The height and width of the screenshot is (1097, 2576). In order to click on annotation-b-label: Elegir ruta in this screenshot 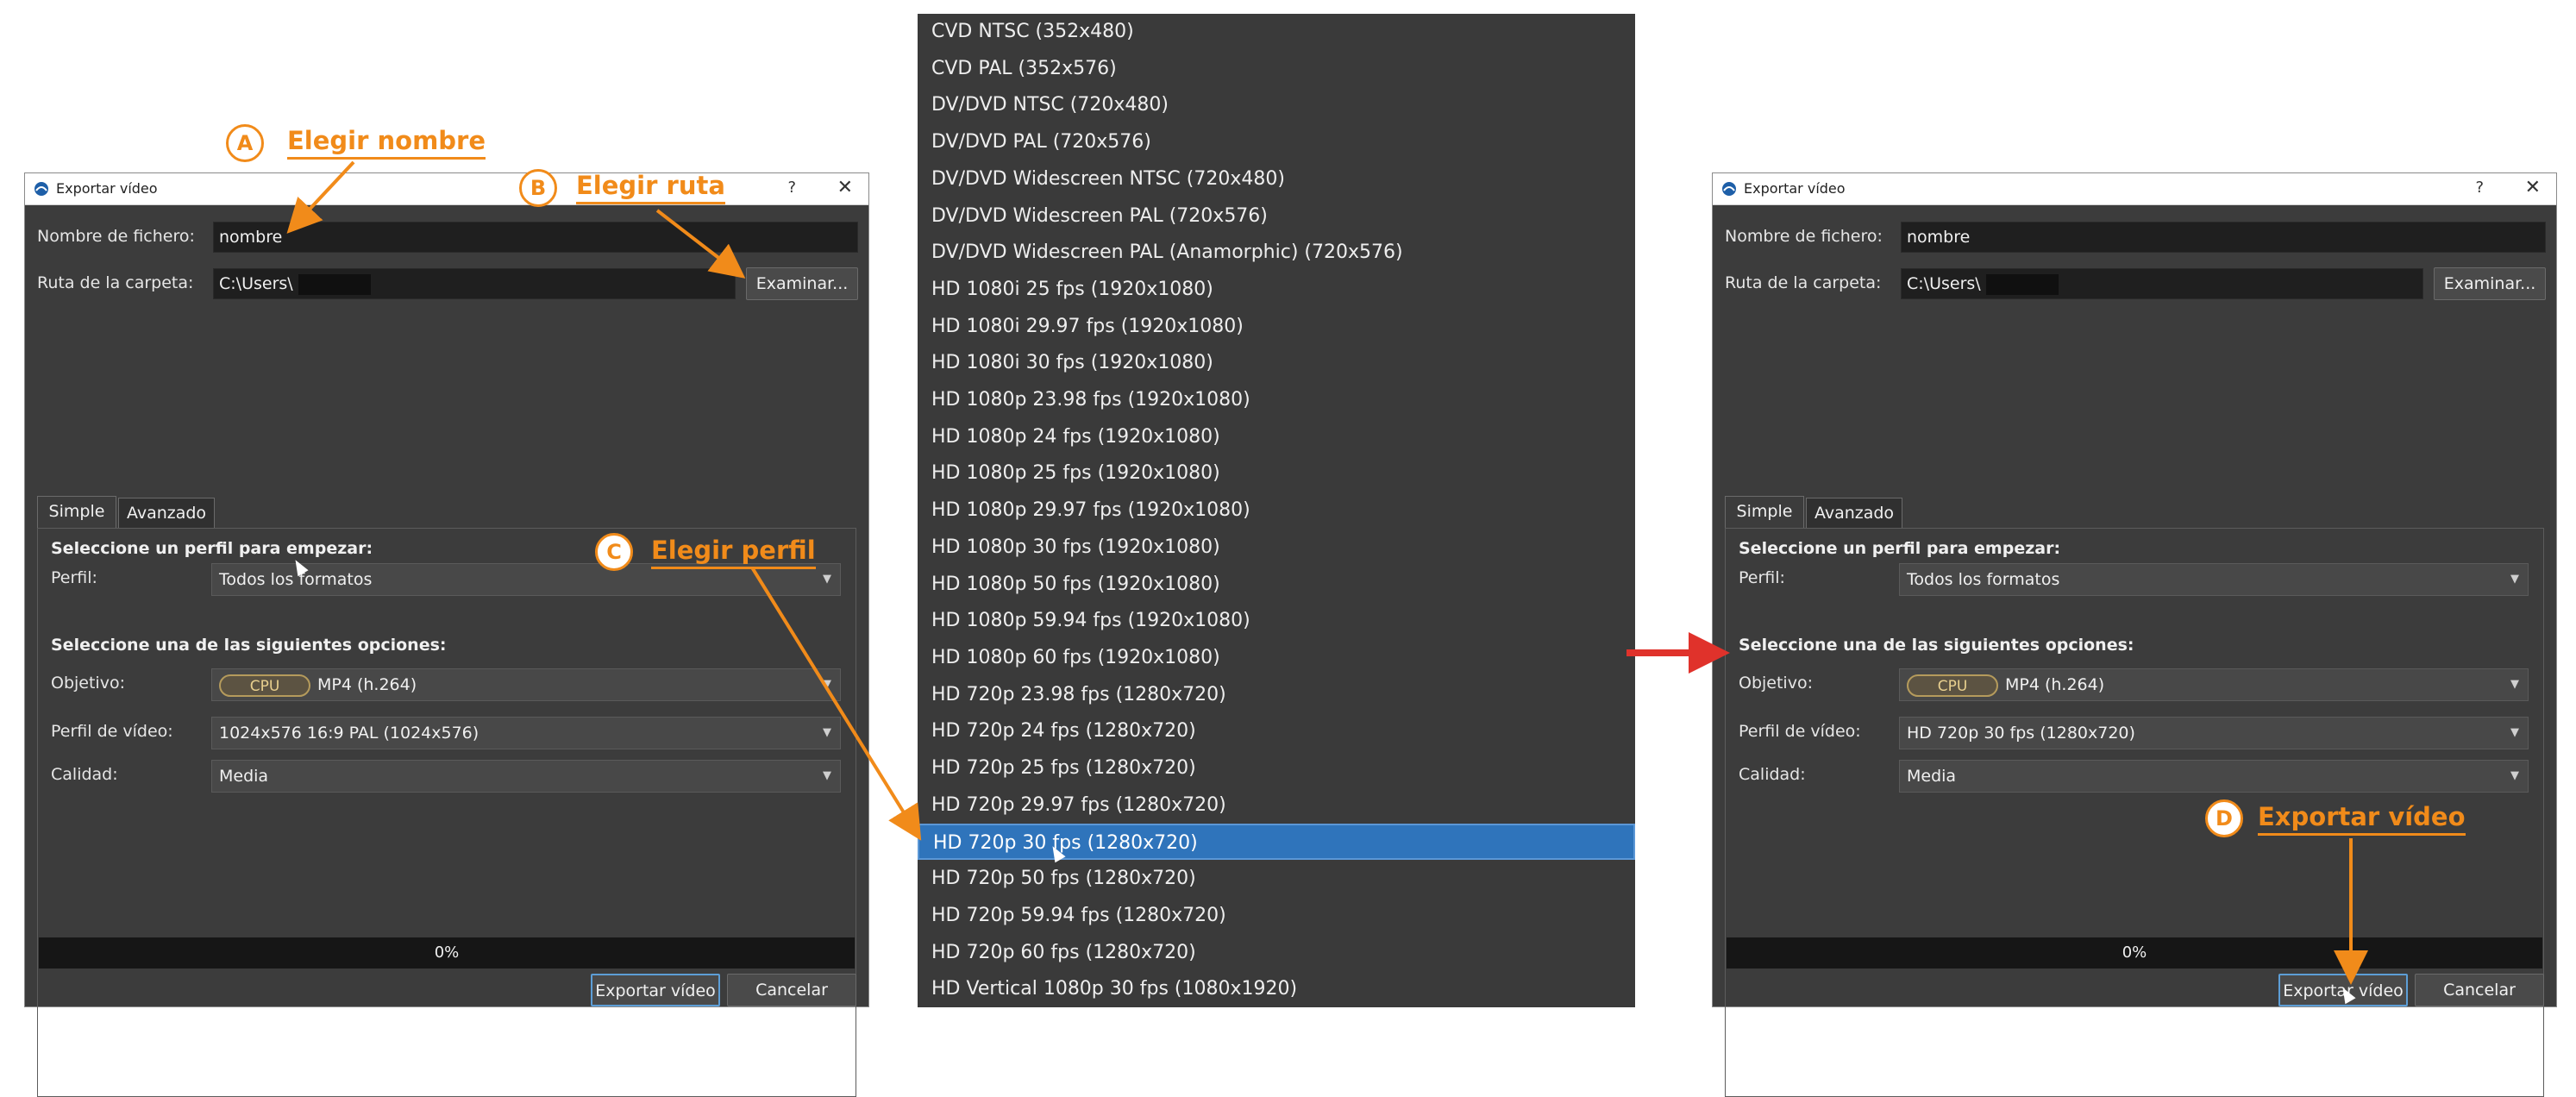, I will do `click(650, 187)`.